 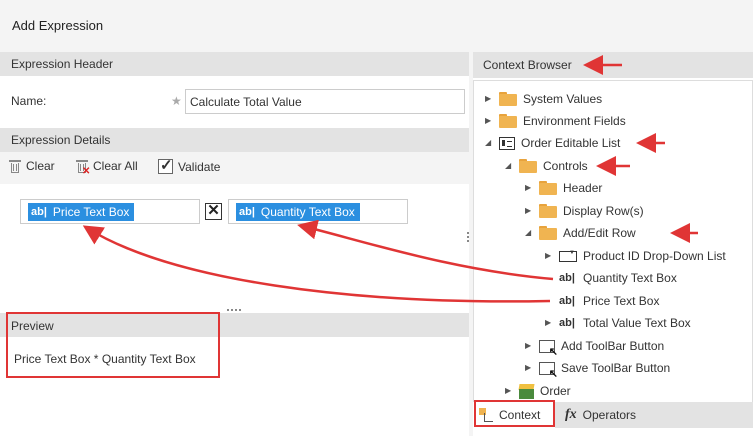 I want to click on tree-item-label: Header, so click(x=583, y=188).